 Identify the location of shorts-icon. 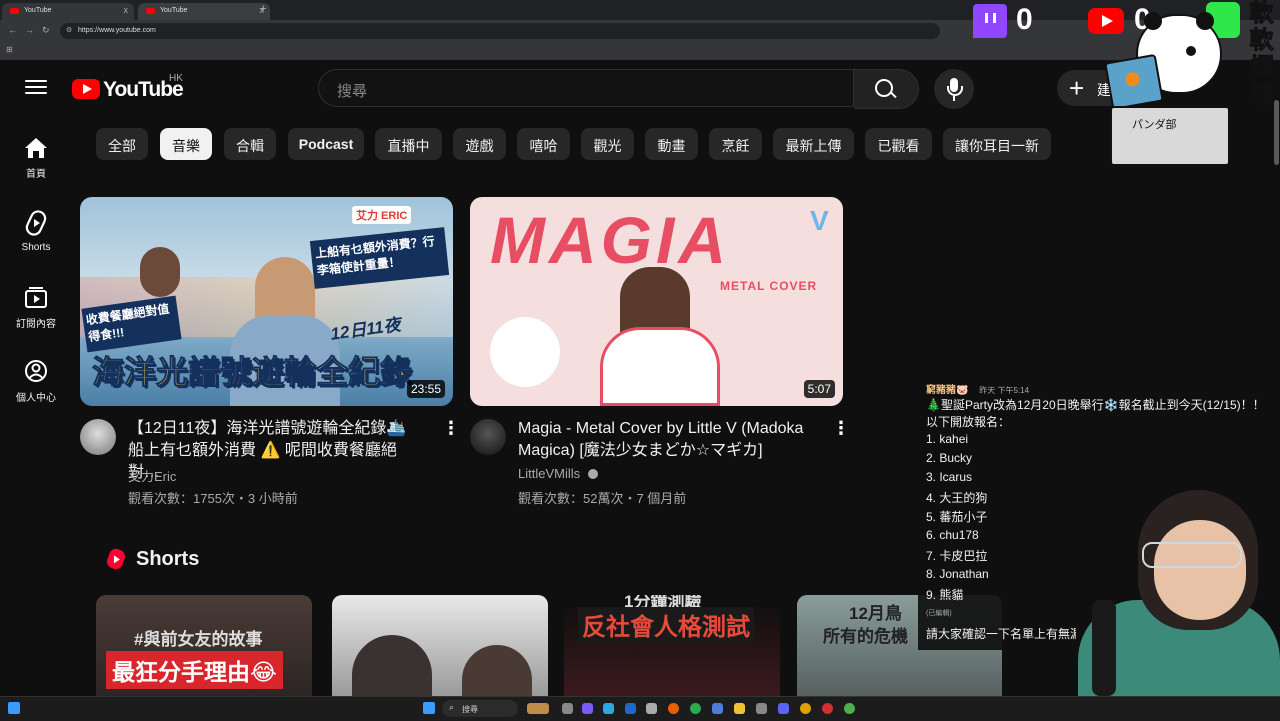
(36, 223).